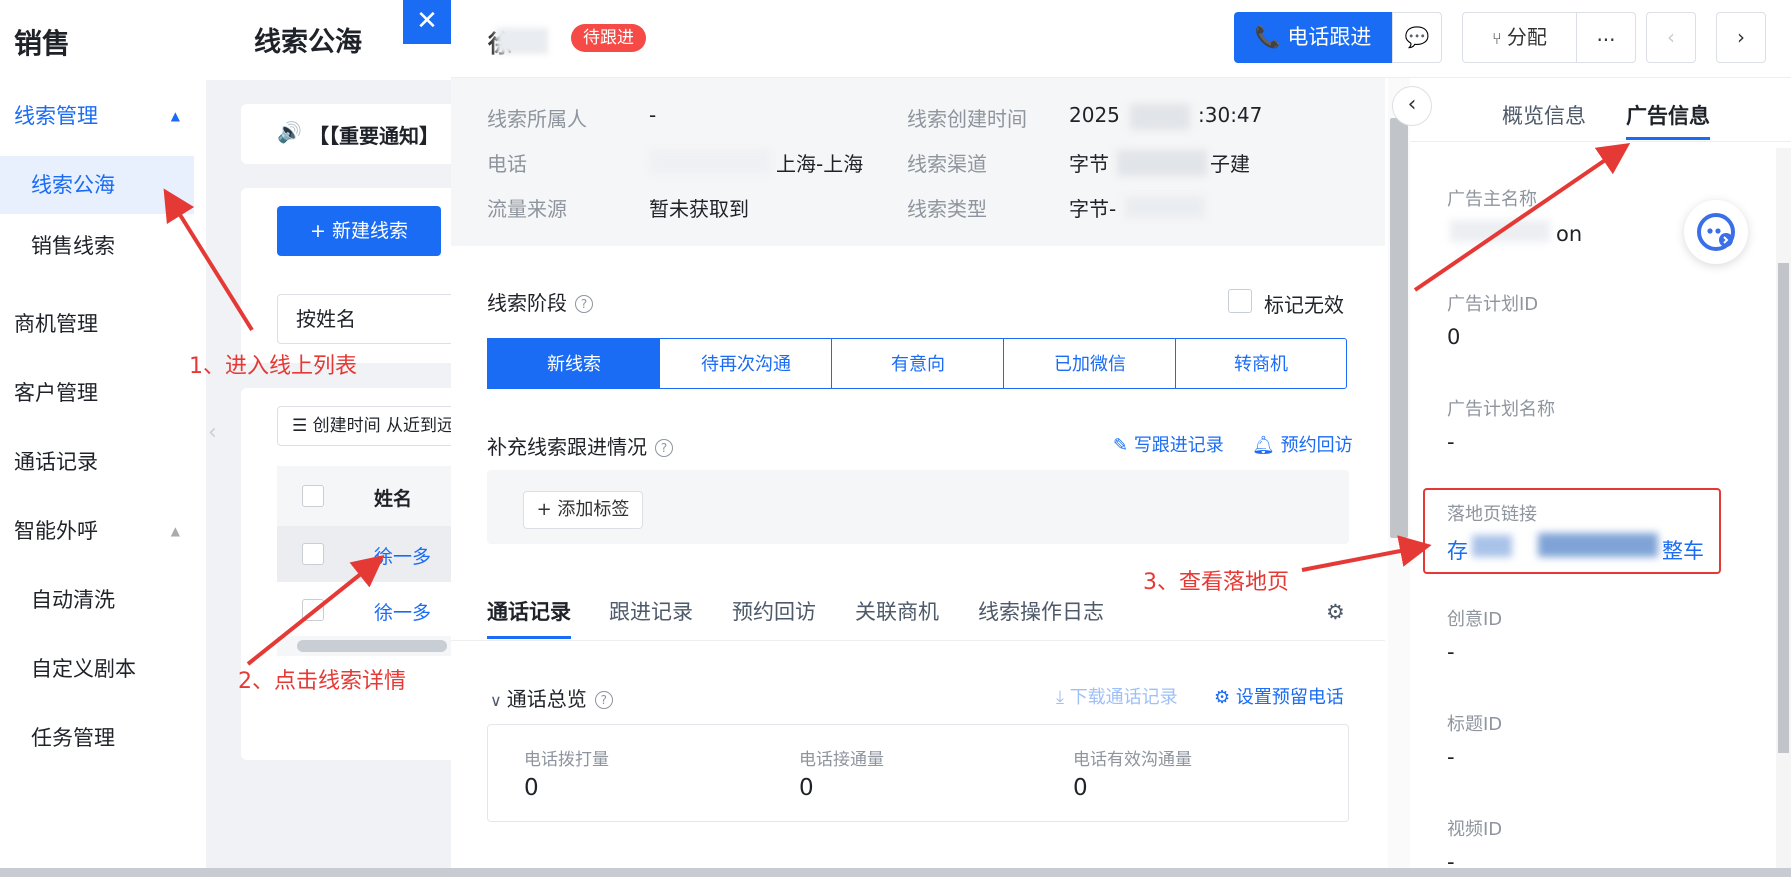  What do you see at coordinates (653, 115) in the screenshot?
I see `owner-value: -` at bounding box center [653, 115].